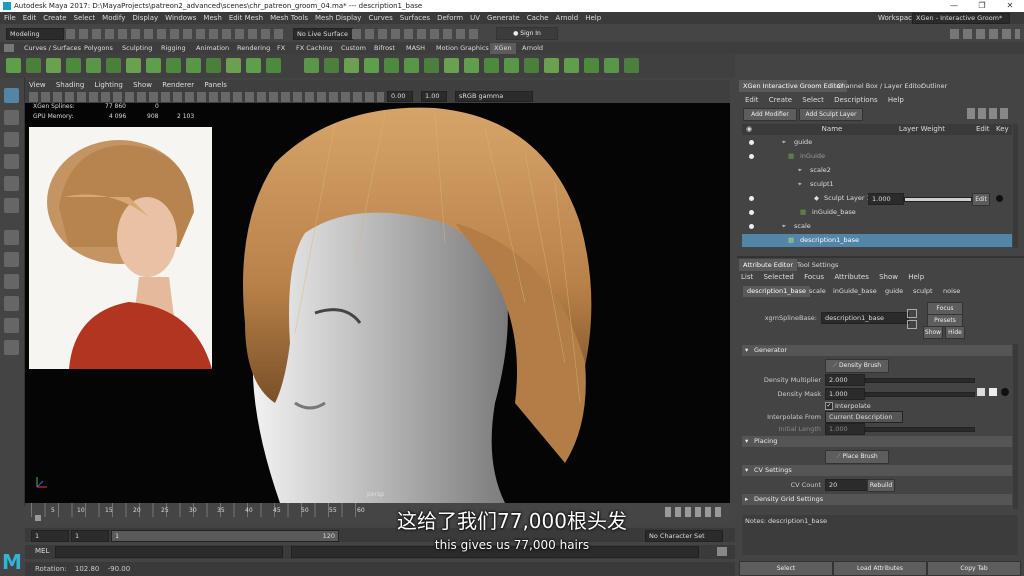 This screenshot has width=1024, height=576. Describe the element at coordinates (786, 568) in the screenshot. I see `select-button: Select` at that location.